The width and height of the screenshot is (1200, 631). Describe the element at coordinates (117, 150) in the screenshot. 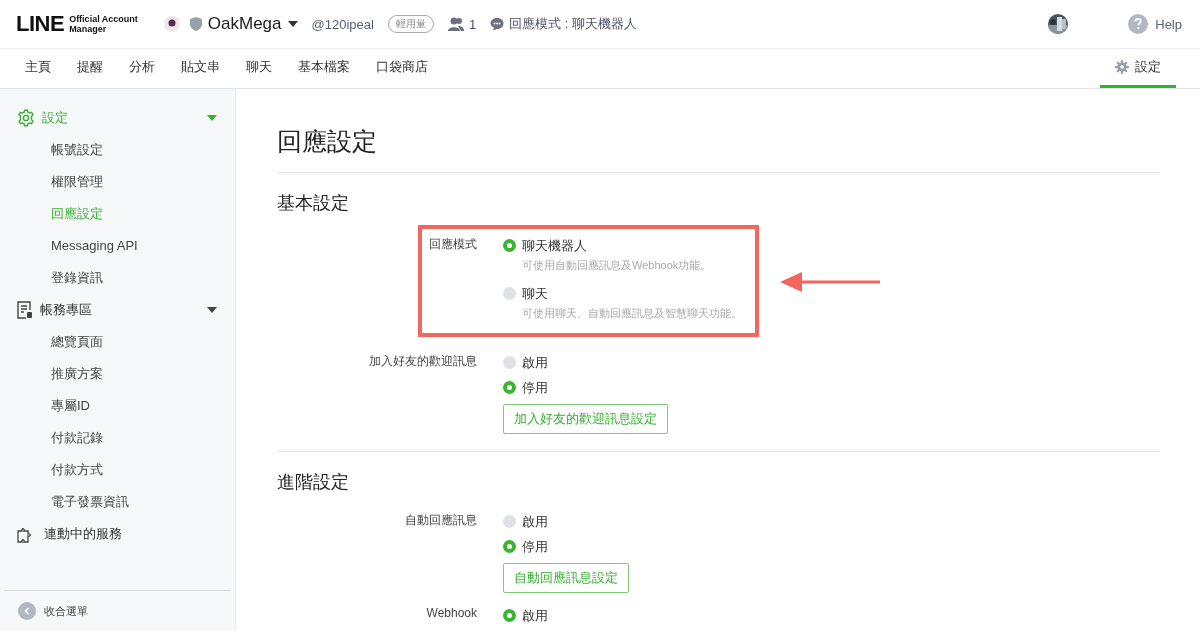

I see `sidebar-item: 帳號設定` at that location.